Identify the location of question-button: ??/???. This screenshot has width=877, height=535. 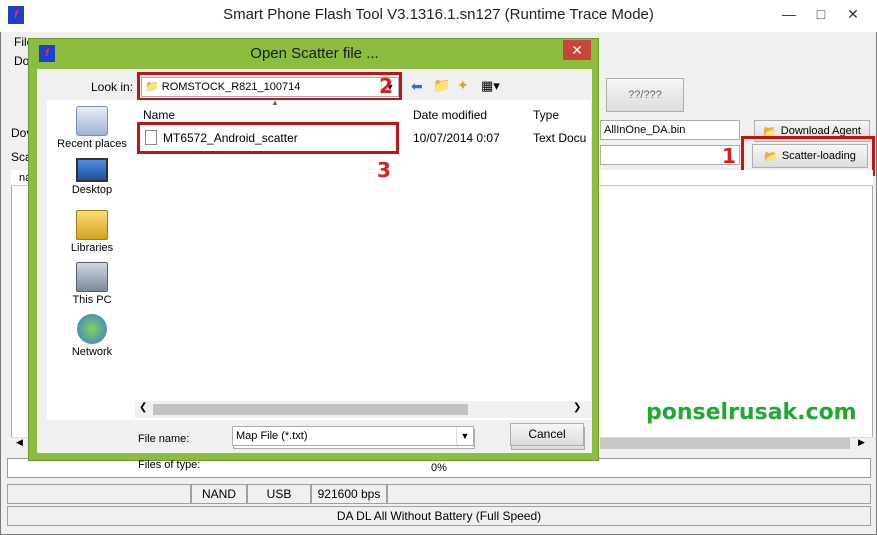
(645, 95).